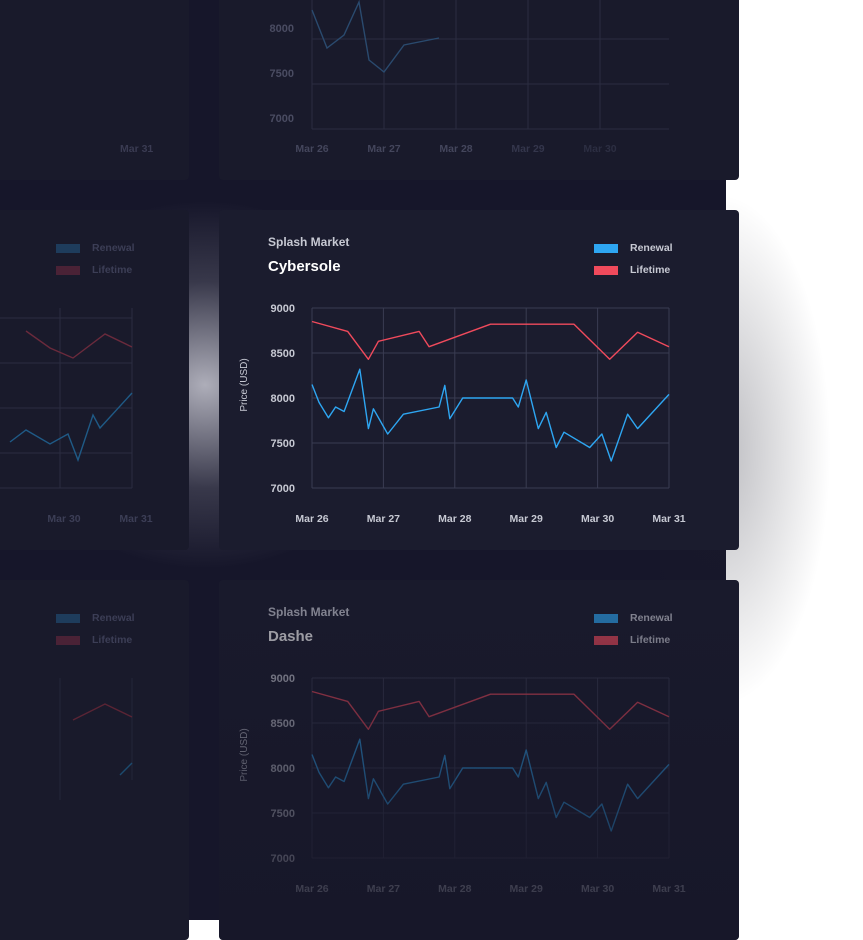 The image size is (863, 940). I want to click on x-tick: Mar 29, so click(527, 149).